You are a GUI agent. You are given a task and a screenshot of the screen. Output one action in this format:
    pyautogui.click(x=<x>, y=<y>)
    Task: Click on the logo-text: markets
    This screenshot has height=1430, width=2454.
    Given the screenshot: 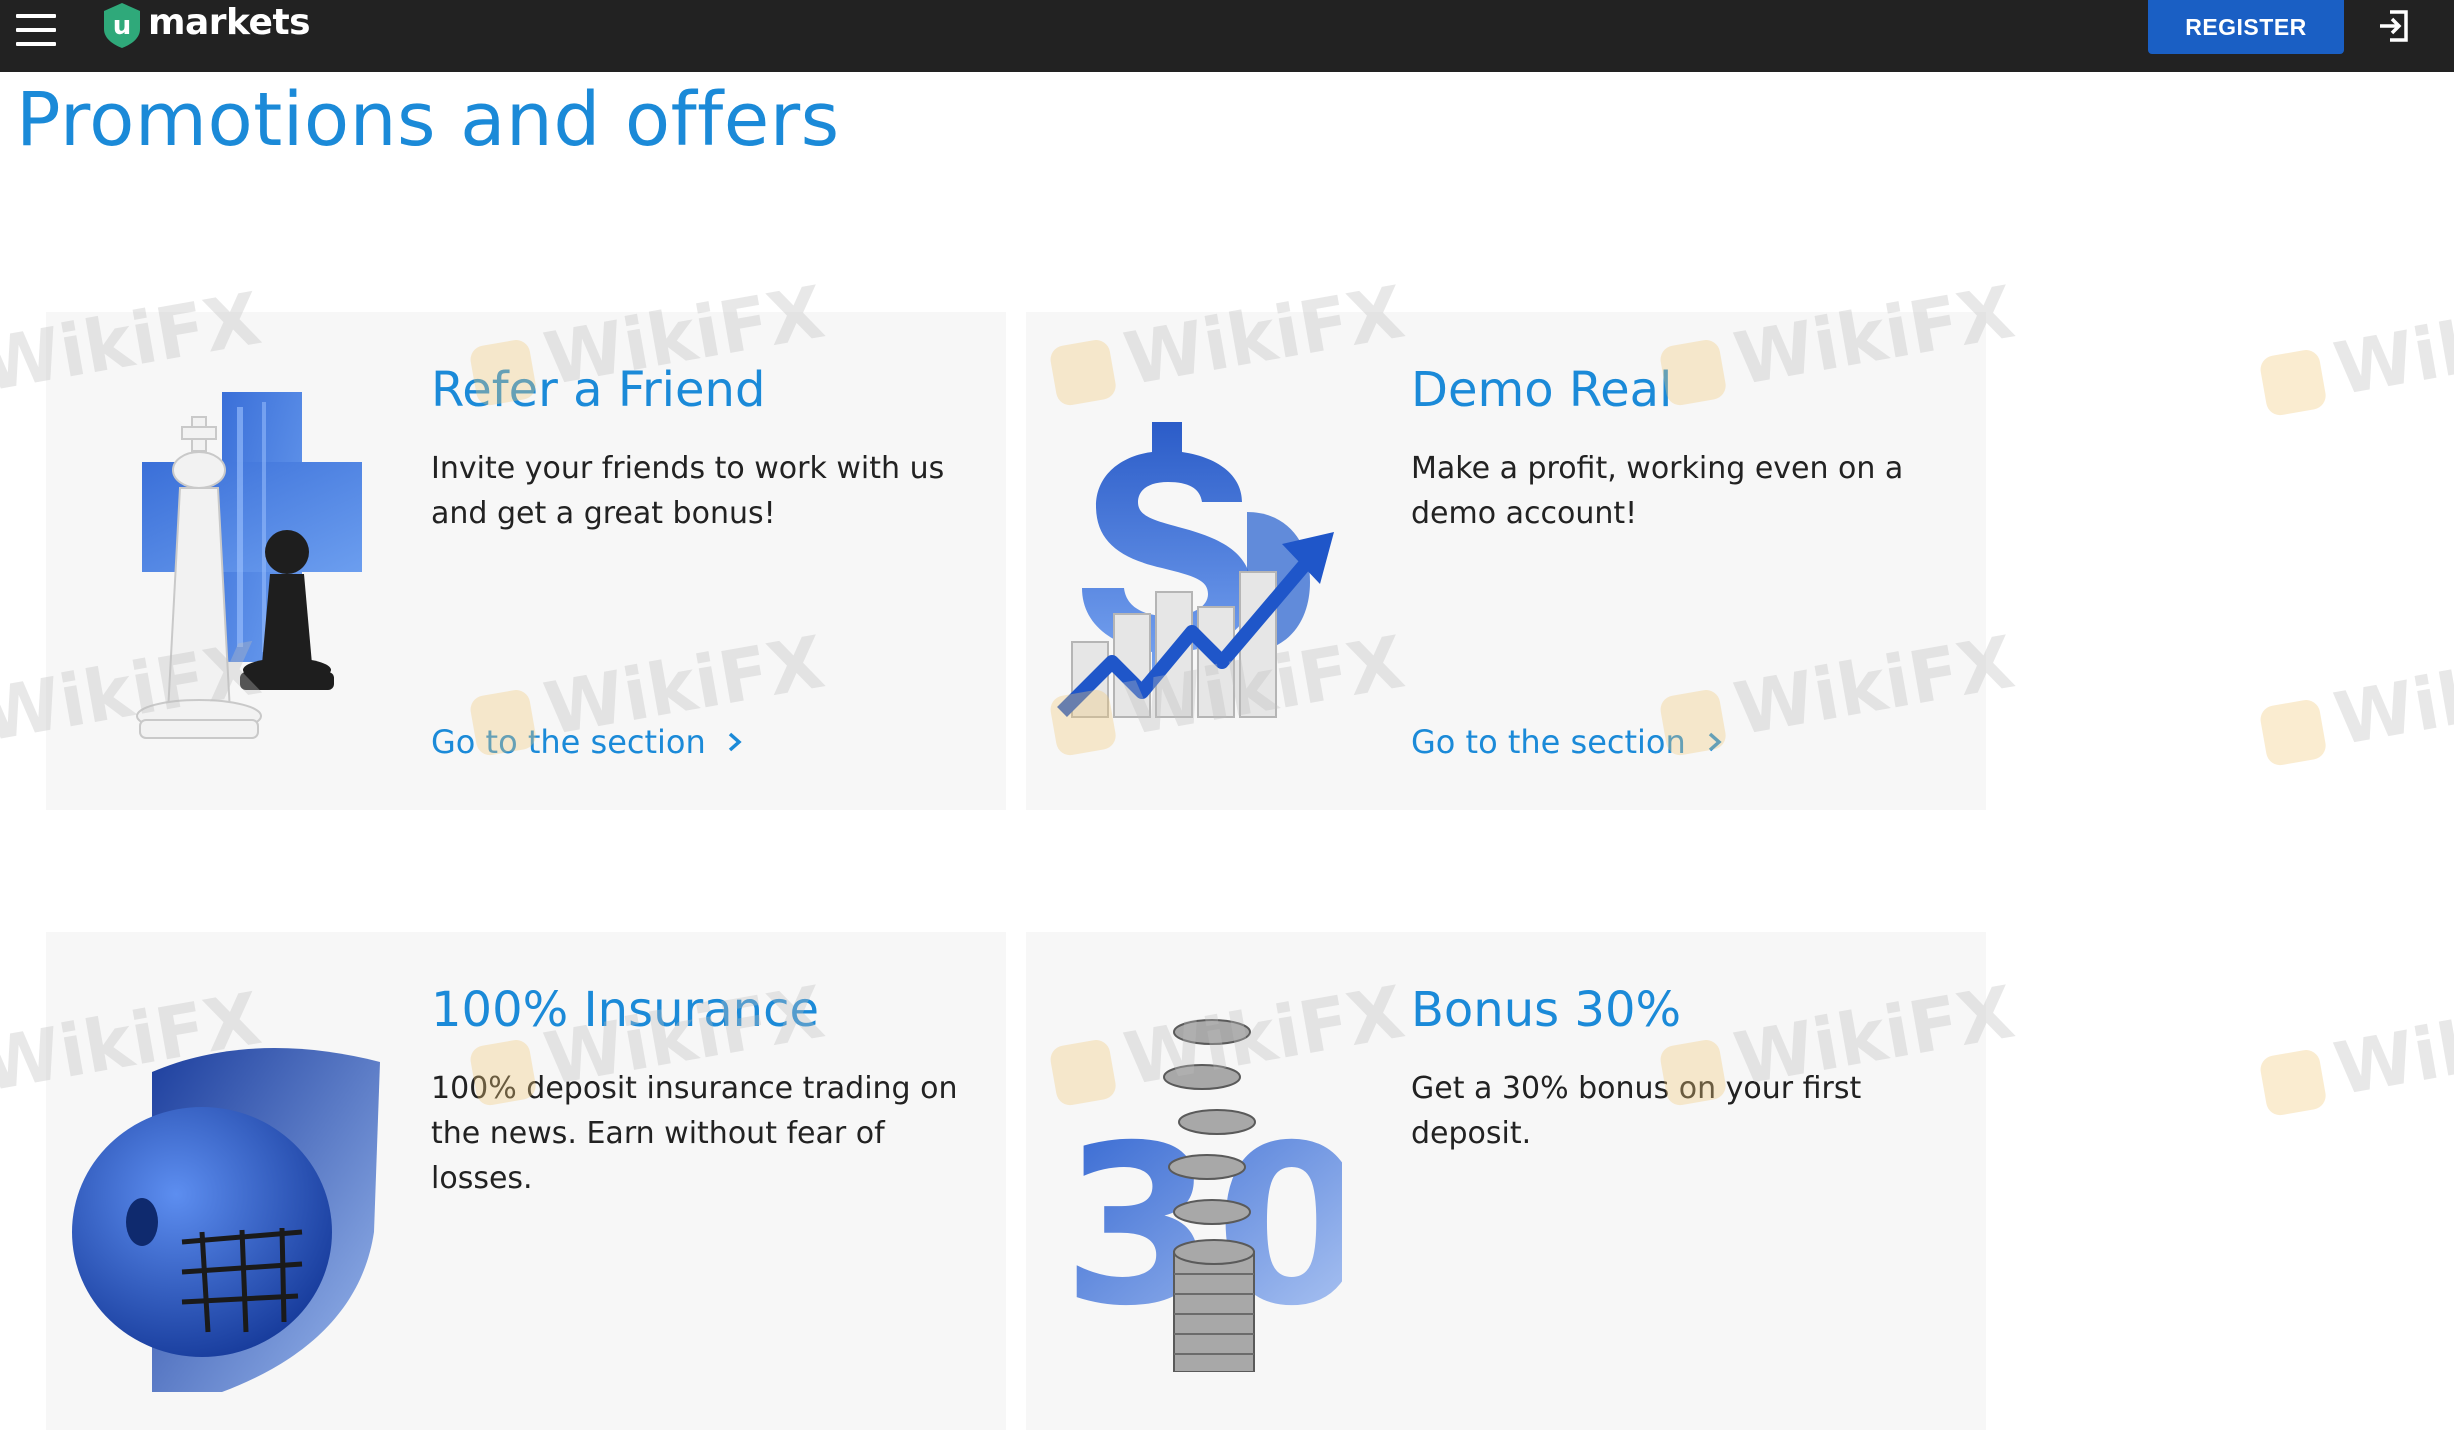 What is the action you would take?
    pyautogui.click(x=229, y=22)
    